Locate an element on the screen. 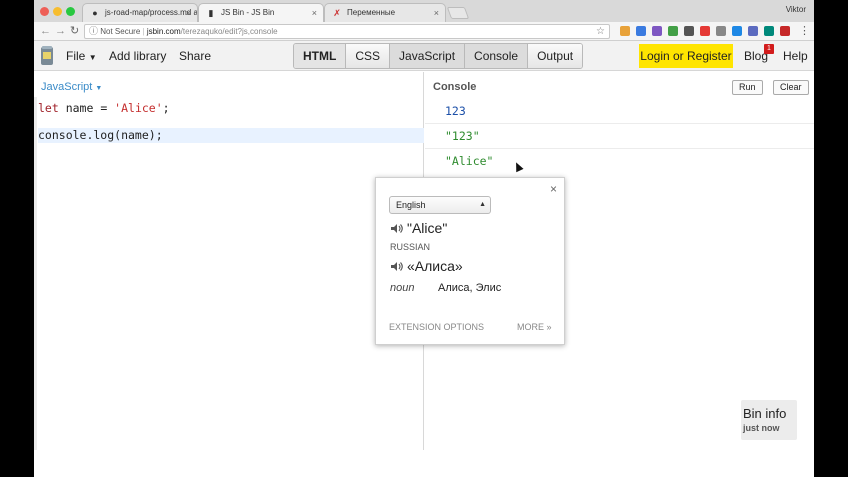 The image size is (848, 477). bookmark-star-icon: ☆ is located at coordinates (600, 31).